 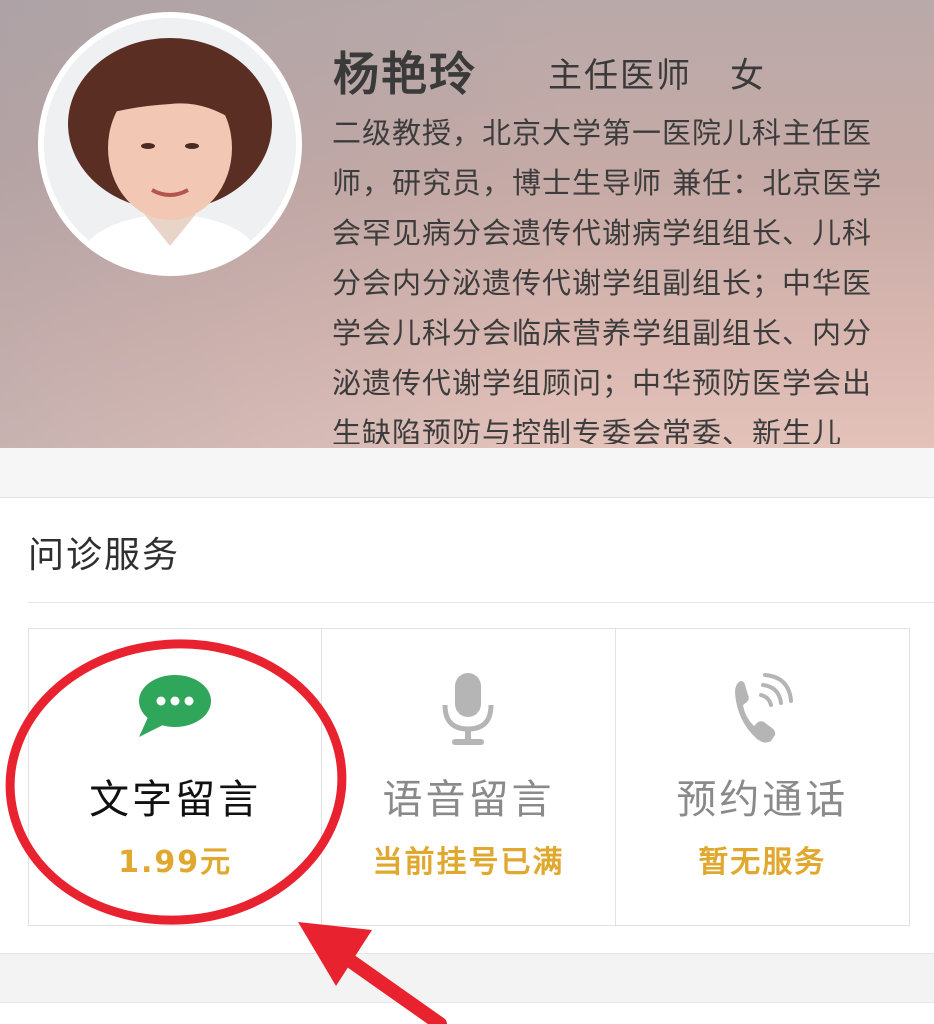 What do you see at coordinates (175, 800) in the screenshot?
I see `service-name: 文字留言` at bounding box center [175, 800].